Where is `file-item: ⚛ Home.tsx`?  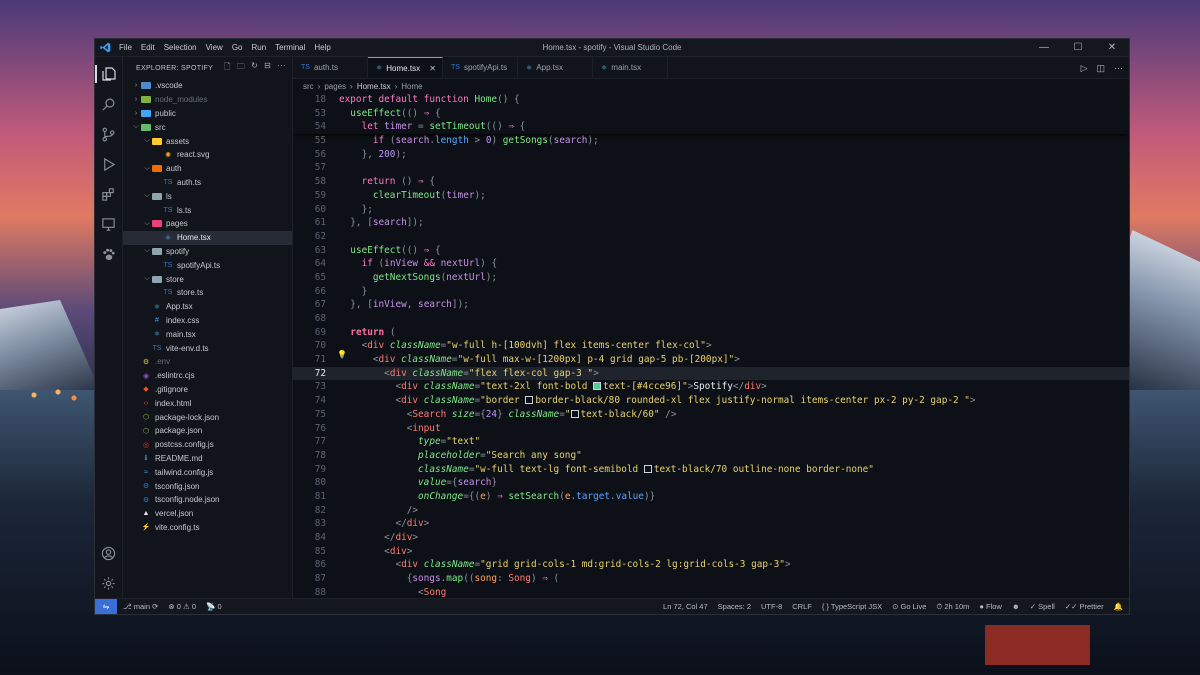
file-item: ⚛ Home.tsx is located at coordinates (207, 237).